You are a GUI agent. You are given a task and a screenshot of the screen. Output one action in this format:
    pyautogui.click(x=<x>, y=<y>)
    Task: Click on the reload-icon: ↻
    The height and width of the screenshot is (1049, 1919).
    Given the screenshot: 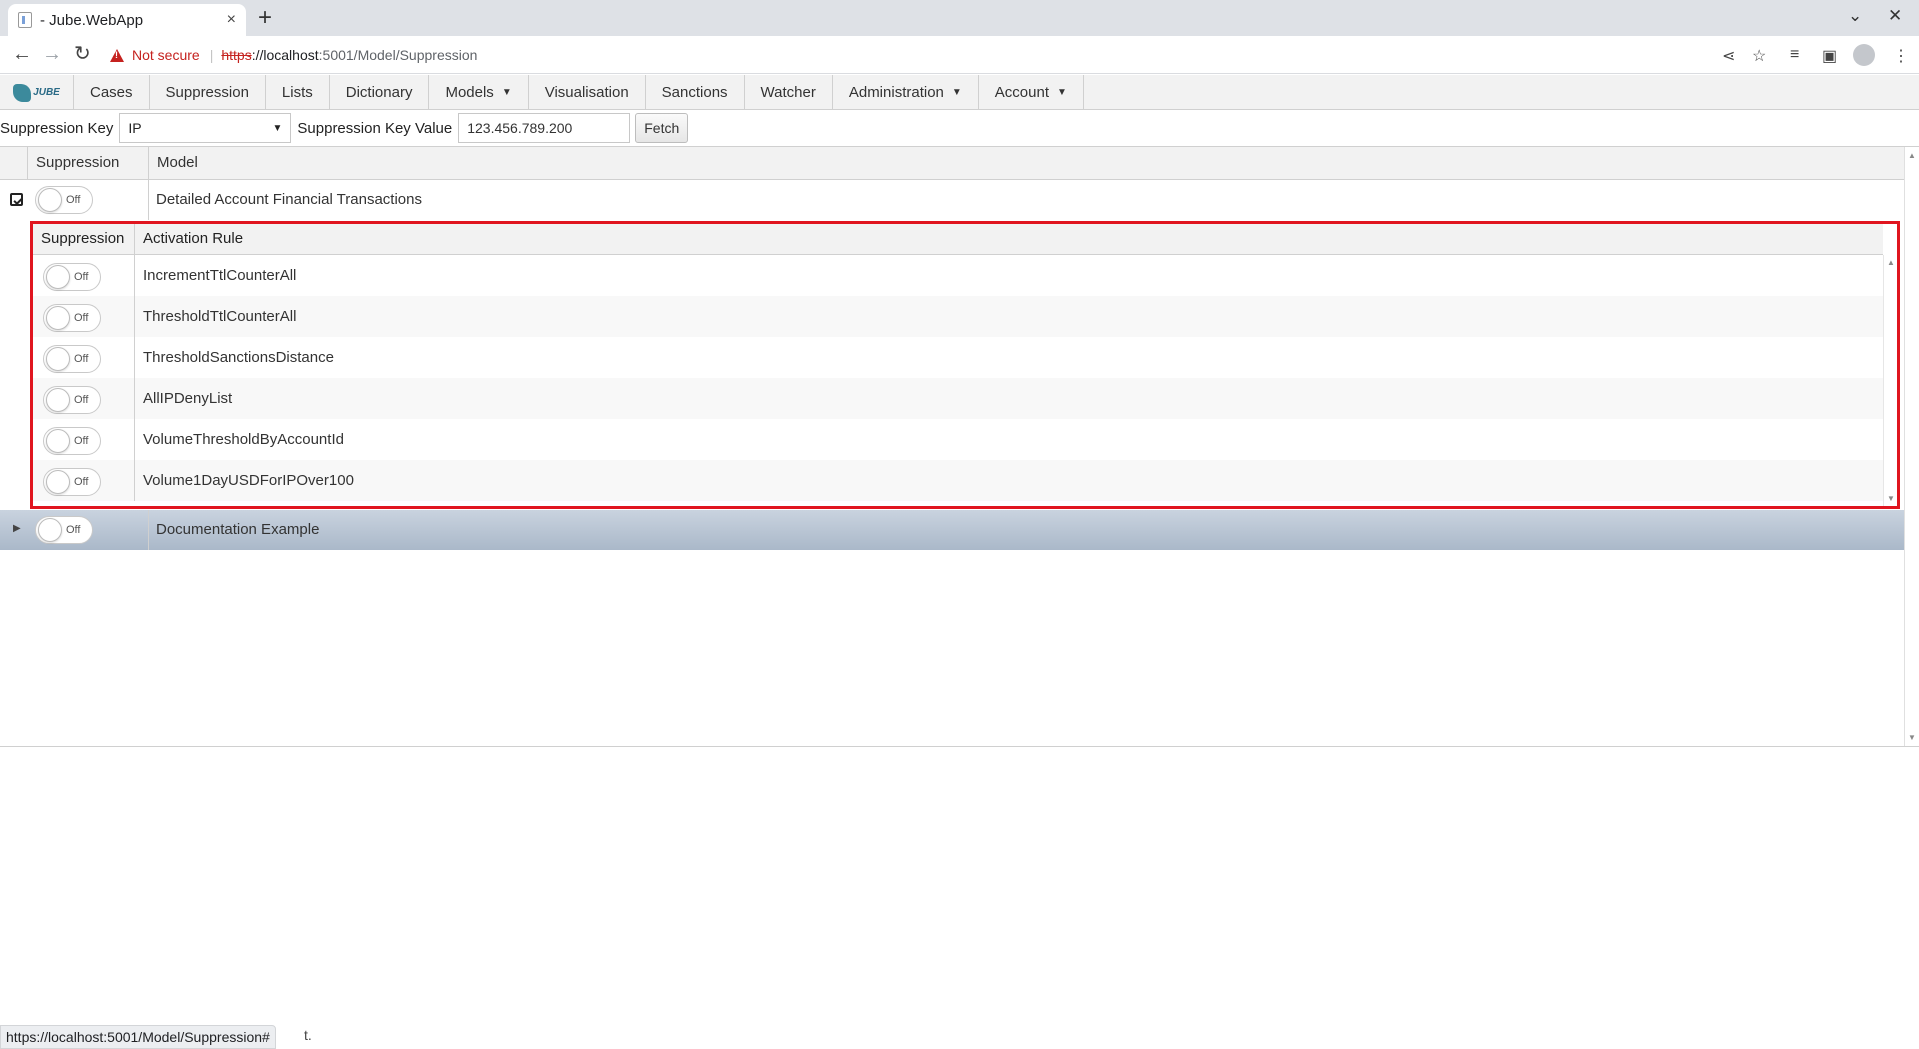 What is the action you would take?
    pyautogui.click(x=82, y=54)
    